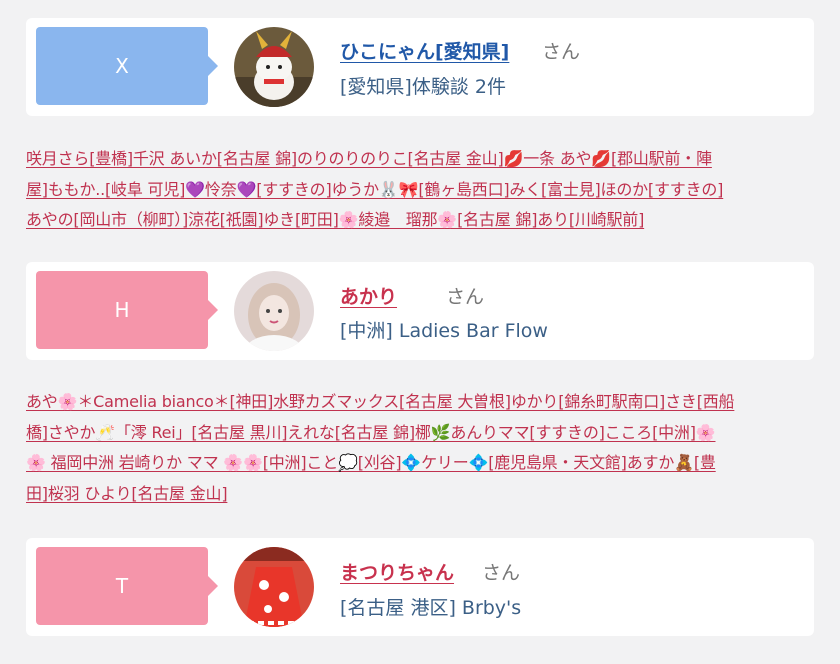 The image size is (840, 664). Describe the element at coordinates (420, 311) in the screenshot. I see `therapist-card: H あかり さん [中洲] Ladies Bar Flow` at that location.